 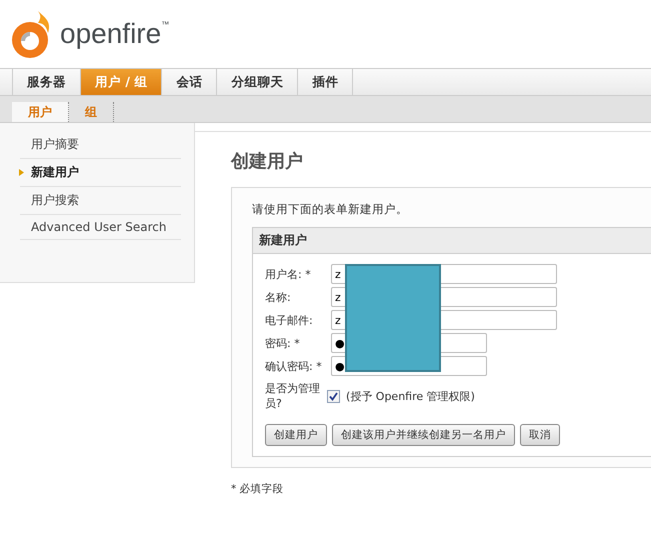 What do you see at coordinates (452, 241) in the screenshot?
I see `panel-title: 新建用户` at bounding box center [452, 241].